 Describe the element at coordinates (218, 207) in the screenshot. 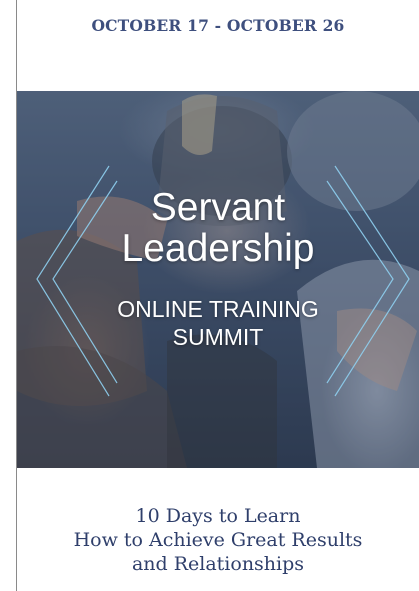

I see `title-line-servant: Servant` at that location.